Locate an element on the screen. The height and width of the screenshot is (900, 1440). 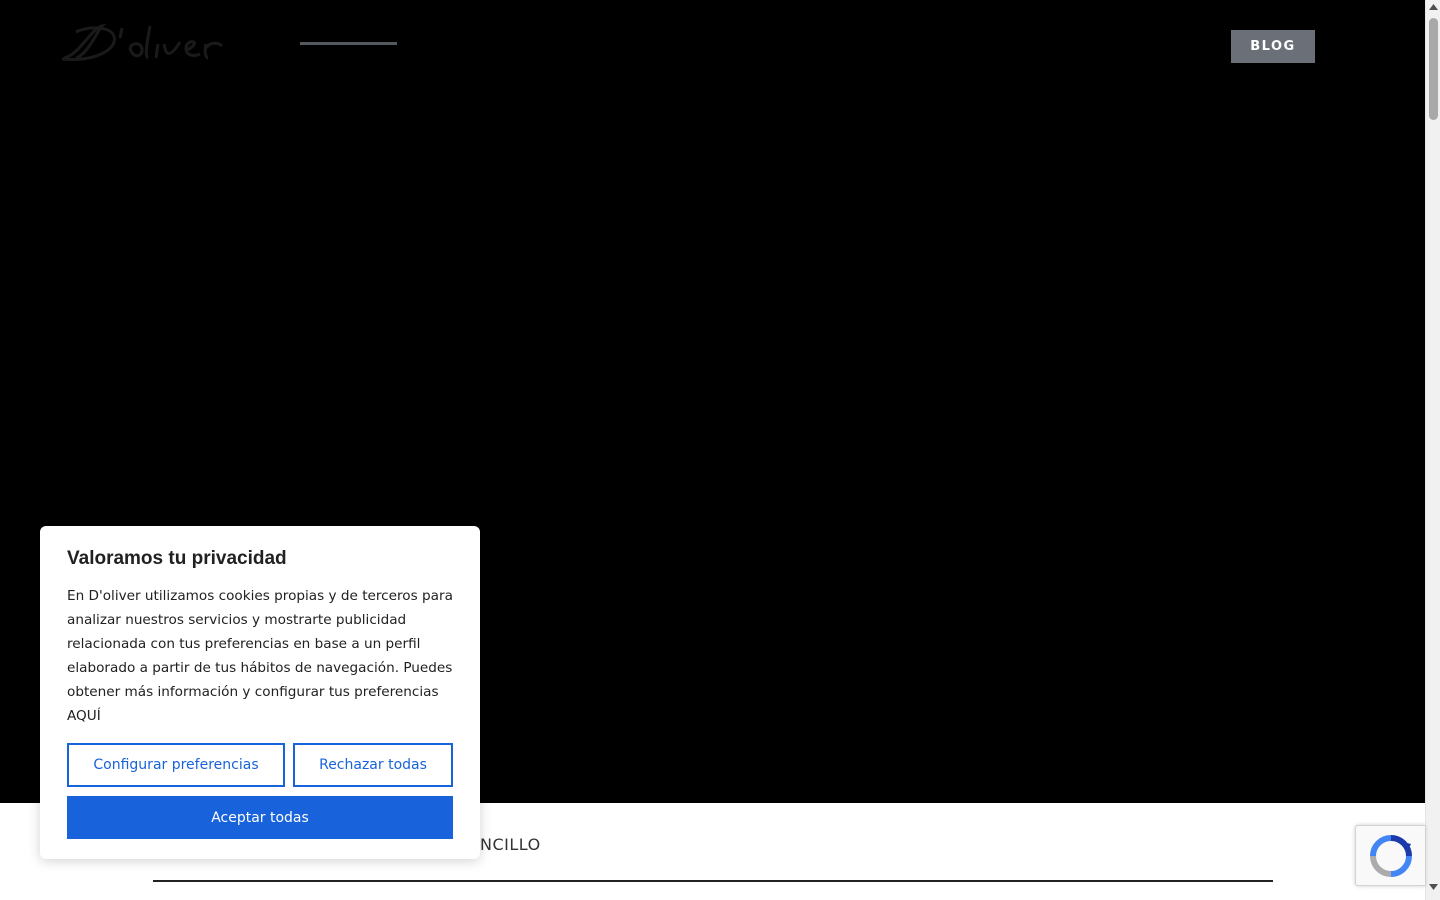
configure-preferences-button: Configurar preferencias is located at coordinates (176, 765).